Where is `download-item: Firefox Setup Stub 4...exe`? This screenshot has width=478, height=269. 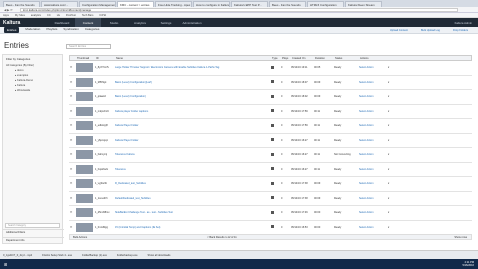
download-item: Firefox Setup Stub 4...exe is located at coordinates (57, 255).